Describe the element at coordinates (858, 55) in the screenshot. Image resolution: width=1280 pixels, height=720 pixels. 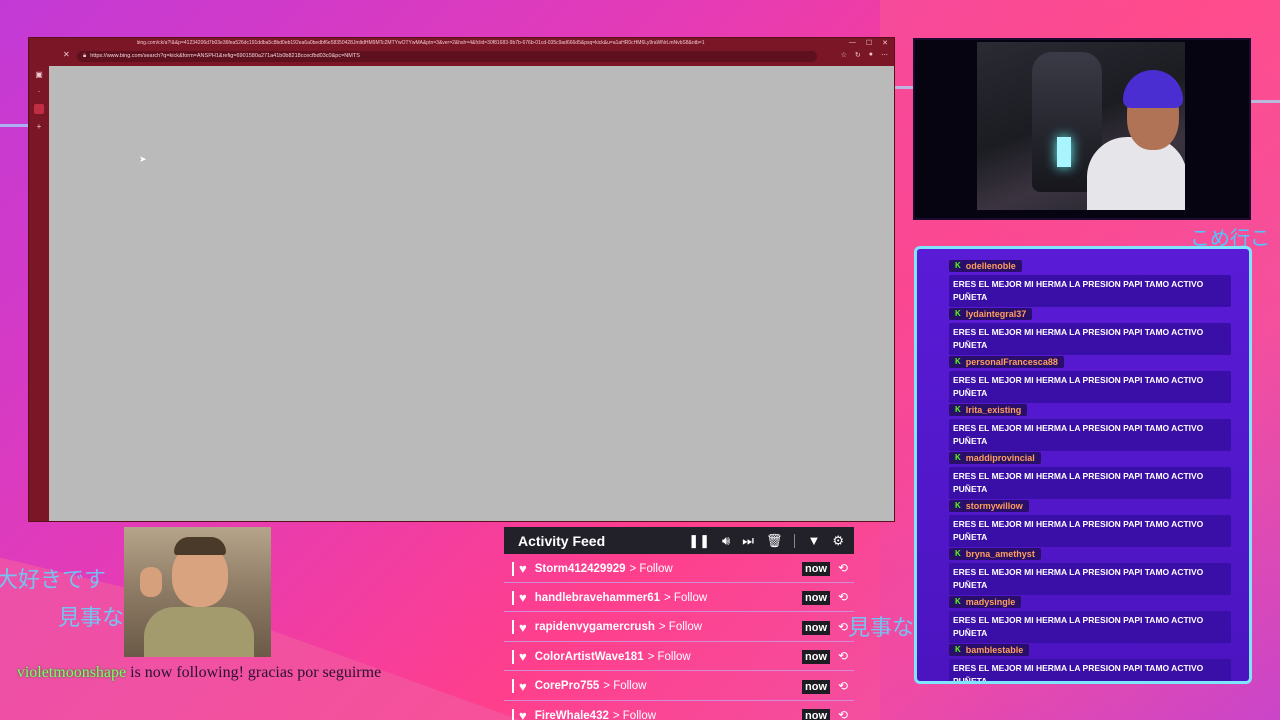
I see `refresh-icon: ↻` at that location.